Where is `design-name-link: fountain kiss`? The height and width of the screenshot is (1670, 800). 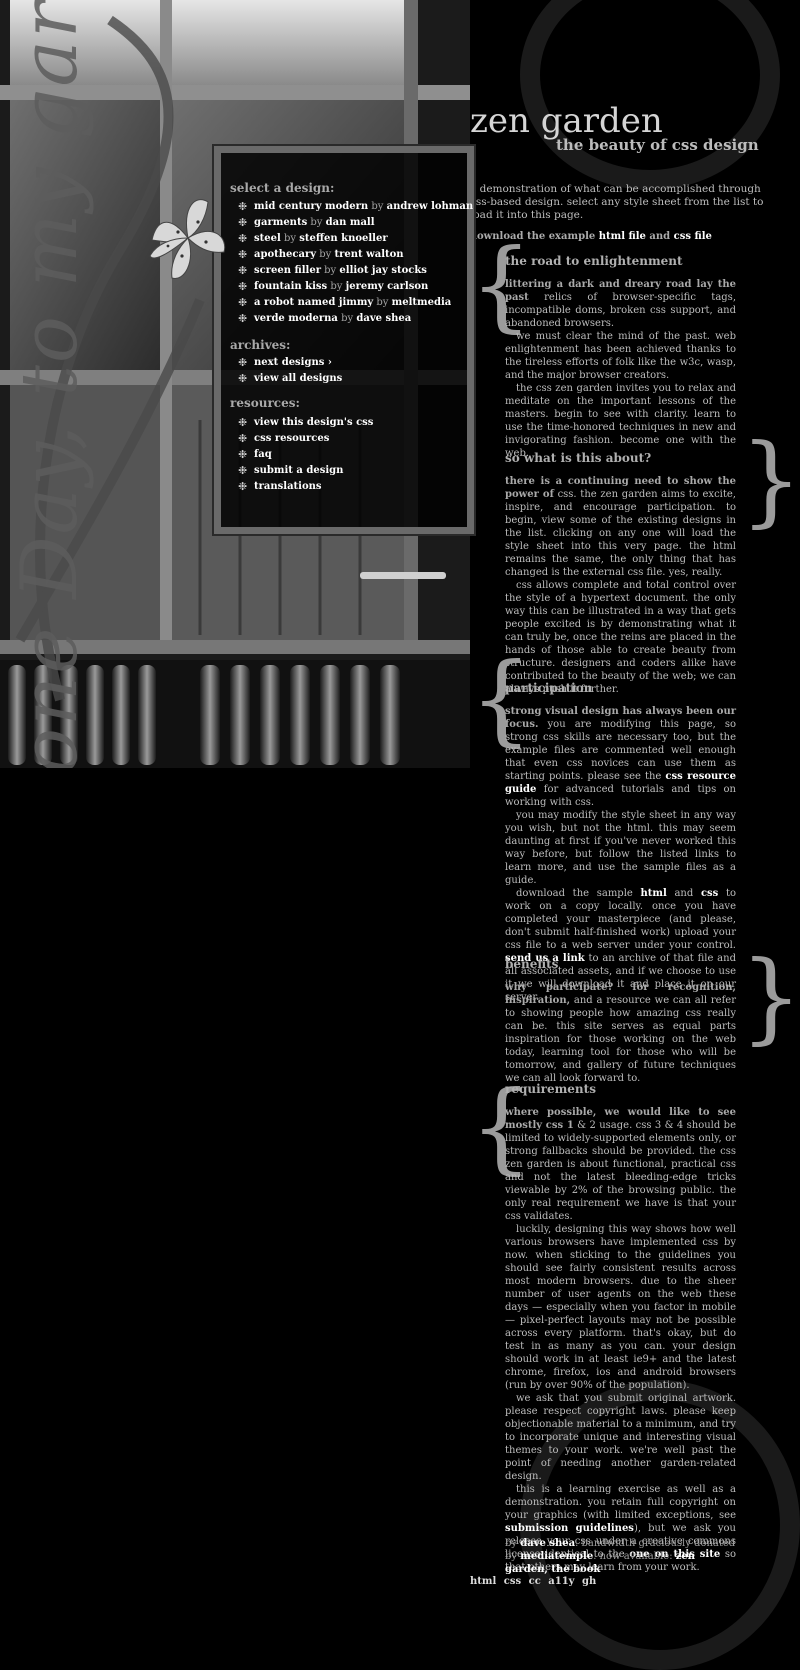 design-name-link: fountain kiss is located at coordinates (290, 286).